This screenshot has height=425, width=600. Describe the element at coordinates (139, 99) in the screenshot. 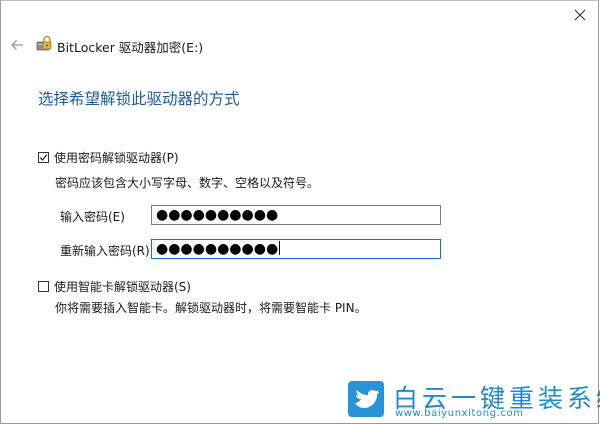

I see `page-heading: 选择希望解锁此驱动器的方式` at that location.